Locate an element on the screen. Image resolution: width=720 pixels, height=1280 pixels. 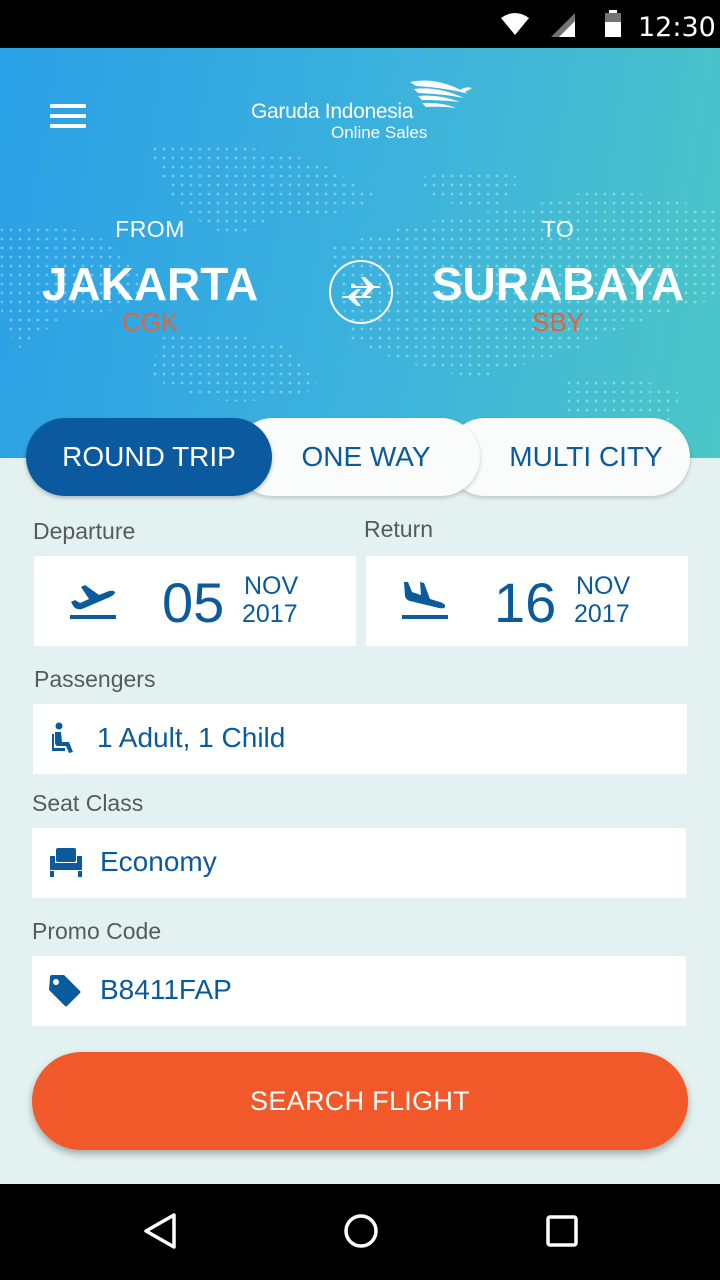
to-city-name: SURABAYA is located at coordinates (558, 284).